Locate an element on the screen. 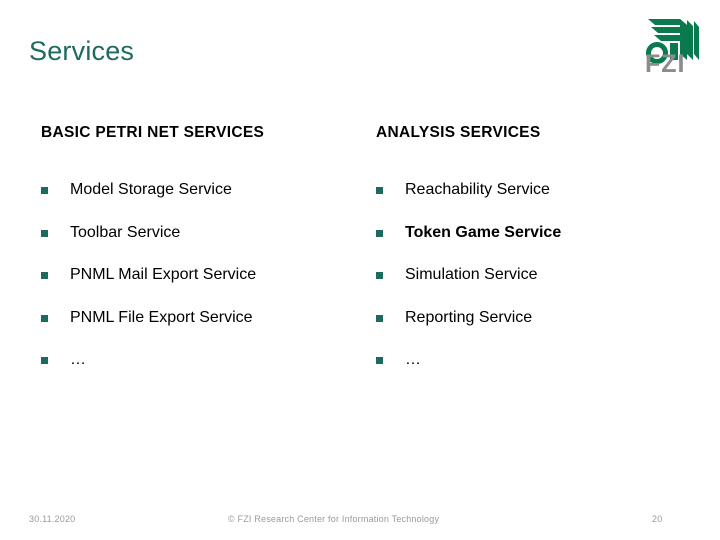 The height and width of the screenshot is (540, 720). list-item-label: PNML File Export Service is located at coordinates (161, 317).